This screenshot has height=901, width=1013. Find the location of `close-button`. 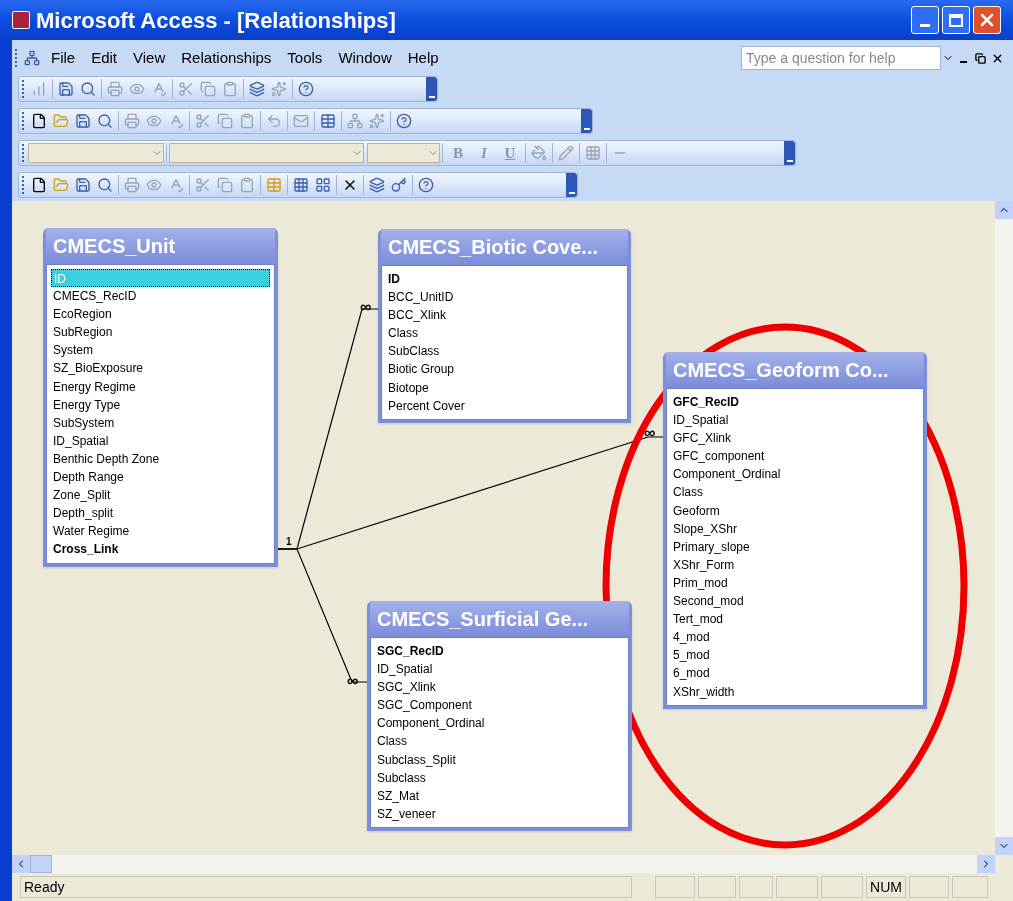

close-button is located at coordinates (987, 20).